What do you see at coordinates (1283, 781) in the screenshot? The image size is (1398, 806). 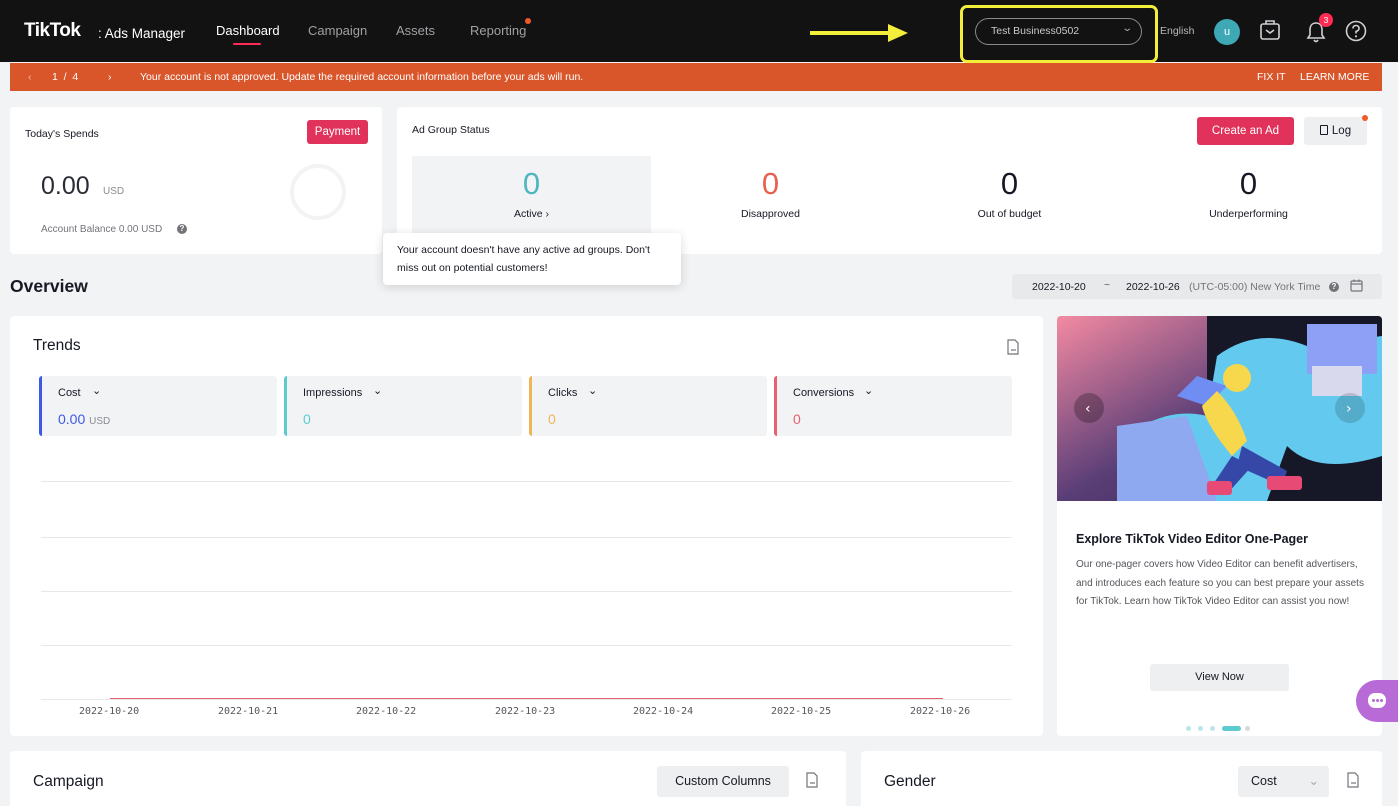 I see `gender-metric-select: Cost ⌄` at bounding box center [1283, 781].